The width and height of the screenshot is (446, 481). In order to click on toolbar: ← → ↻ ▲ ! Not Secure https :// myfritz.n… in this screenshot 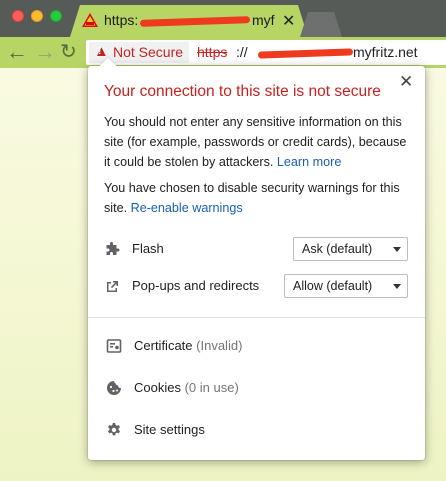, I will do `click(223, 52)`.